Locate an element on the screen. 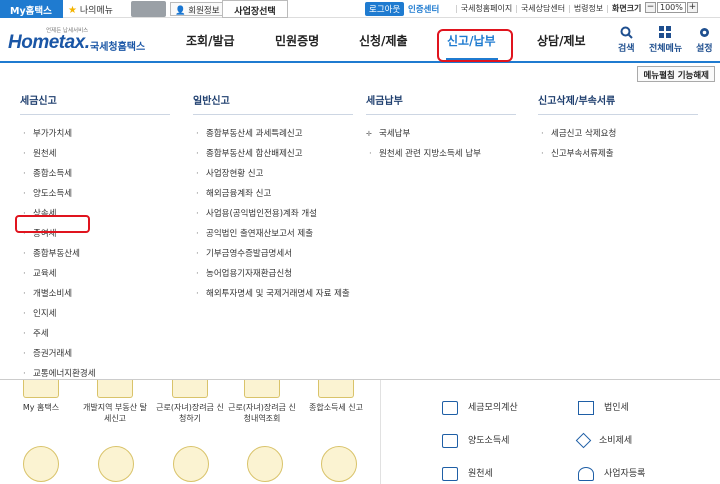  quick-link-my-hometax: My 홈택스 is located at coordinates (41, 396).